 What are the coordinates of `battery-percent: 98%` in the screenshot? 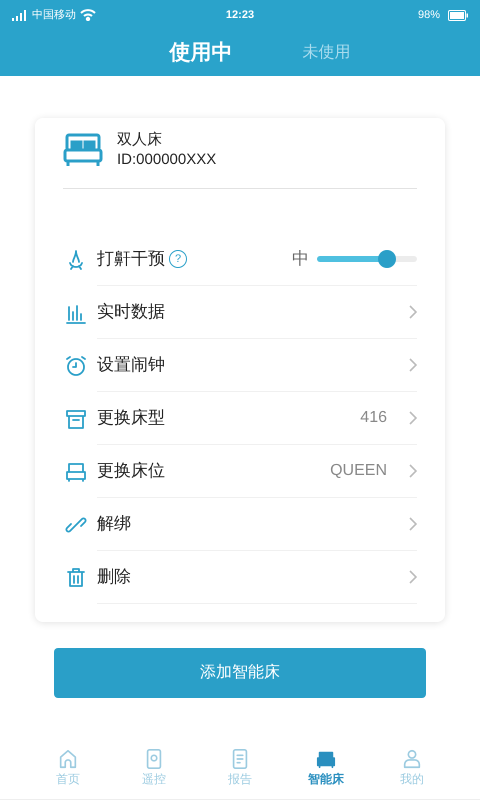 It's located at (429, 15).